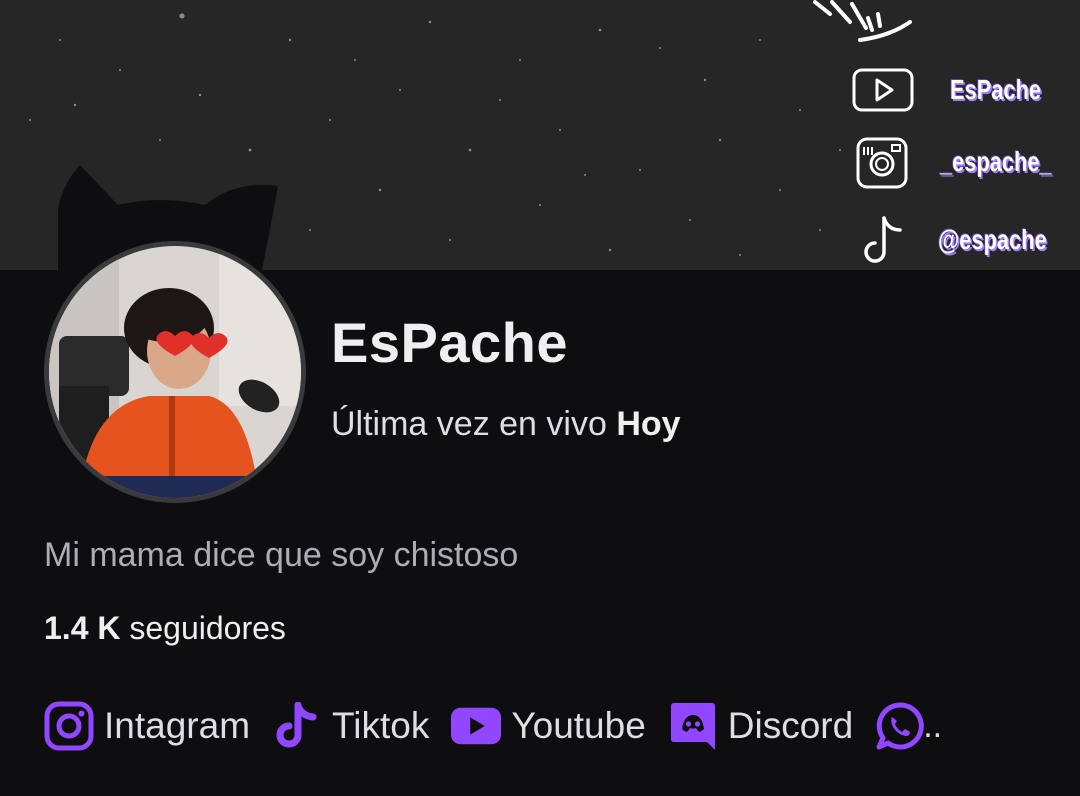  What do you see at coordinates (883, 90) in the screenshot?
I see `youtube-outline-icon` at bounding box center [883, 90].